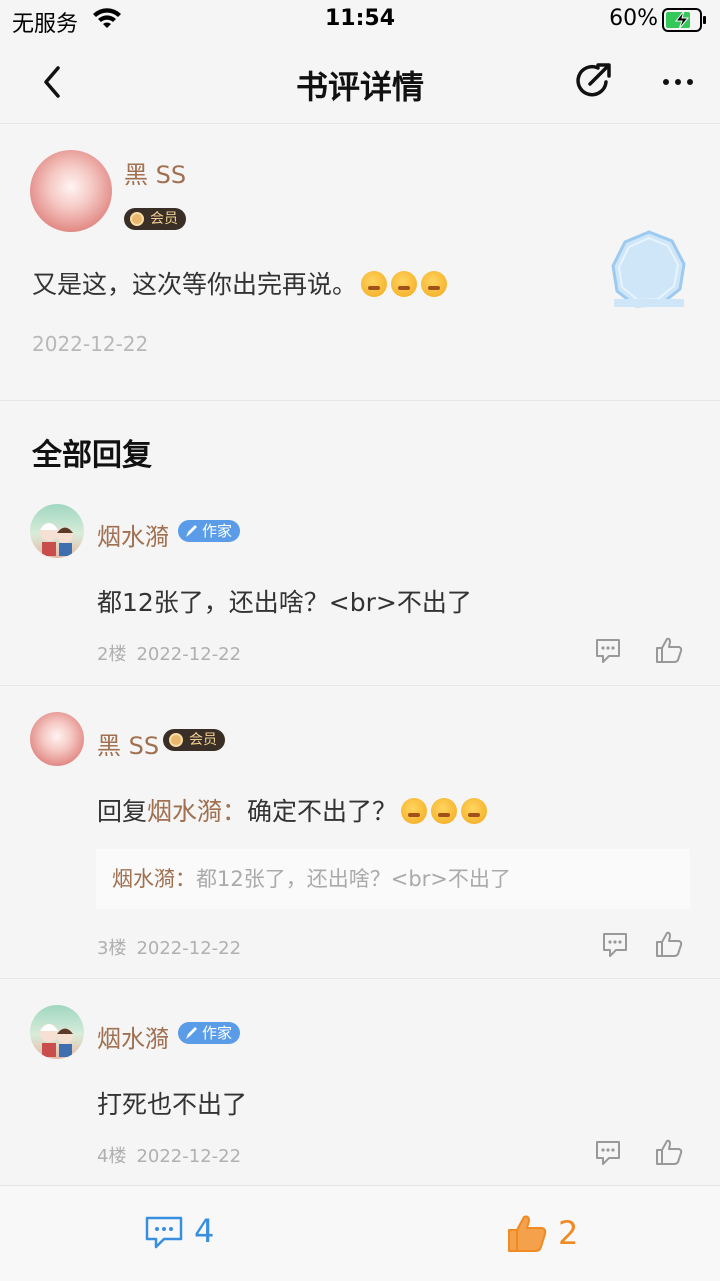 The height and width of the screenshot is (1281, 720). Describe the element at coordinates (204, 1231) in the screenshot. I see `comment-count: 4` at that location.